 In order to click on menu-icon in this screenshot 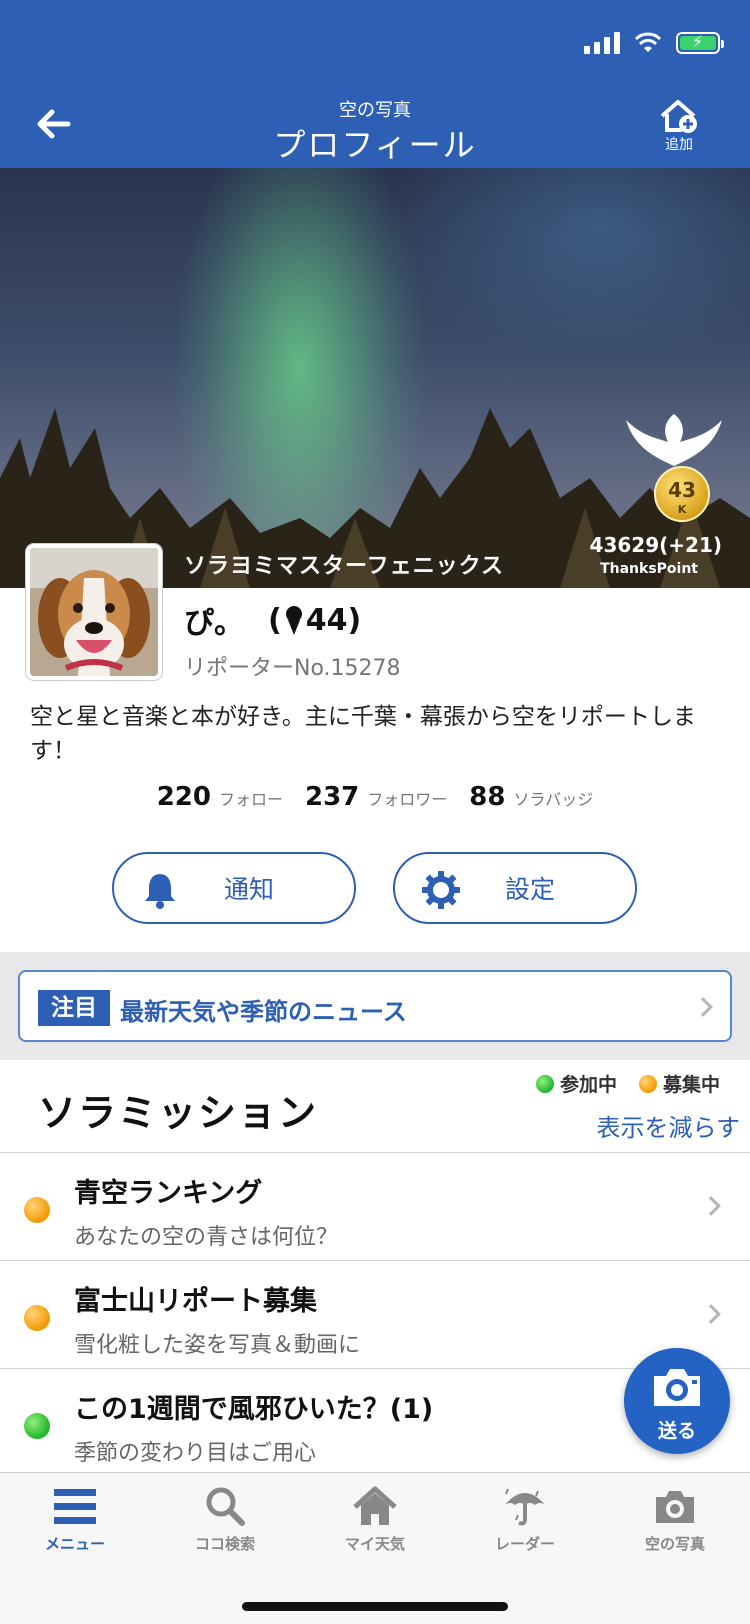, I will do `click(75, 1506)`.